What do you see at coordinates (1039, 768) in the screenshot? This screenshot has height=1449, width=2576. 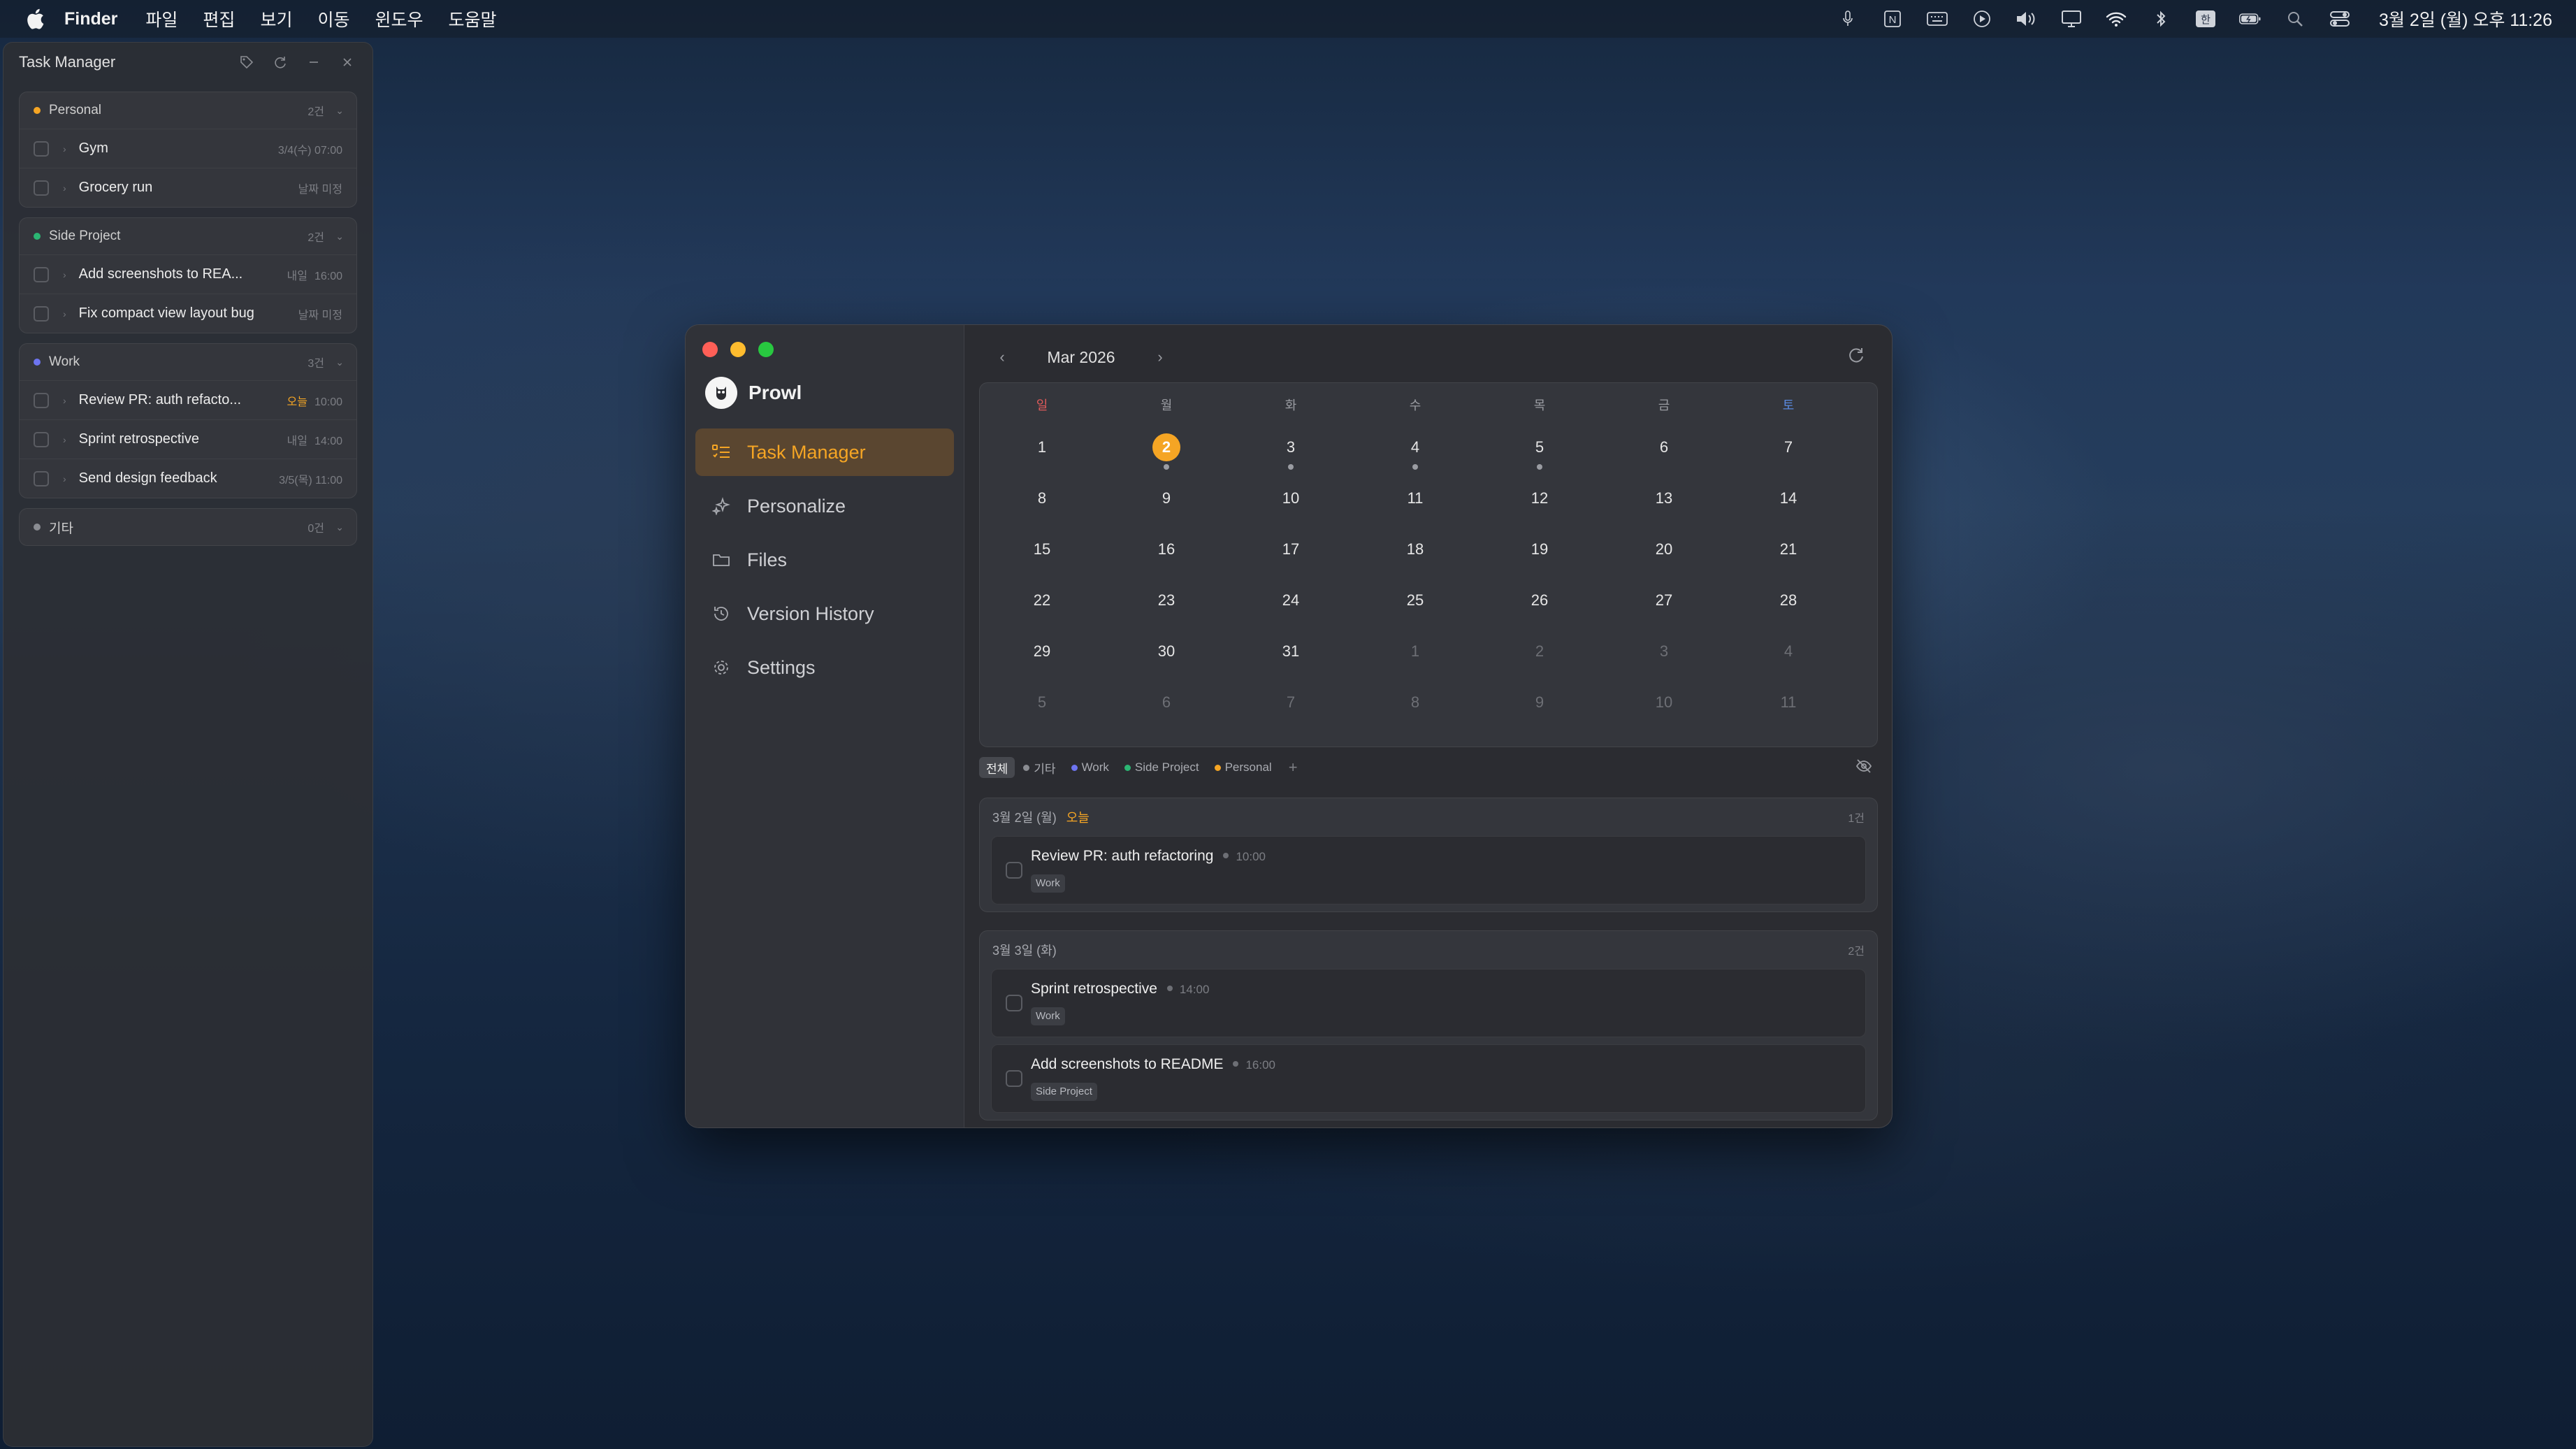 I see `filter-other: 기타` at bounding box center [1039, 768].